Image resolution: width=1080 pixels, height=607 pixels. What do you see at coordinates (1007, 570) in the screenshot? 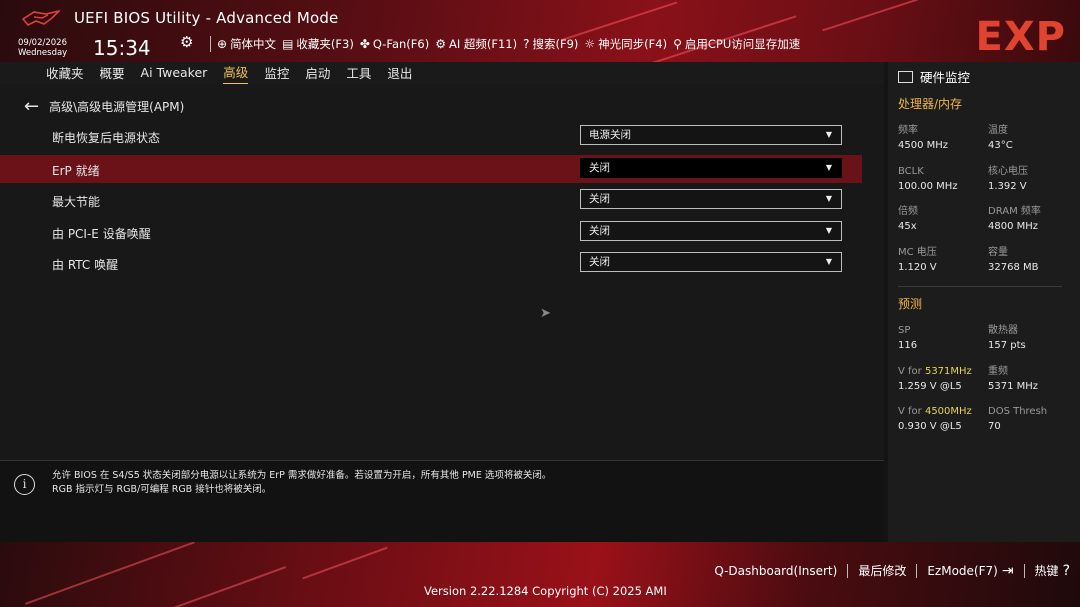
I see `exit-to-ezmode-icon: ⇥` at bounding box center [1007, 570].